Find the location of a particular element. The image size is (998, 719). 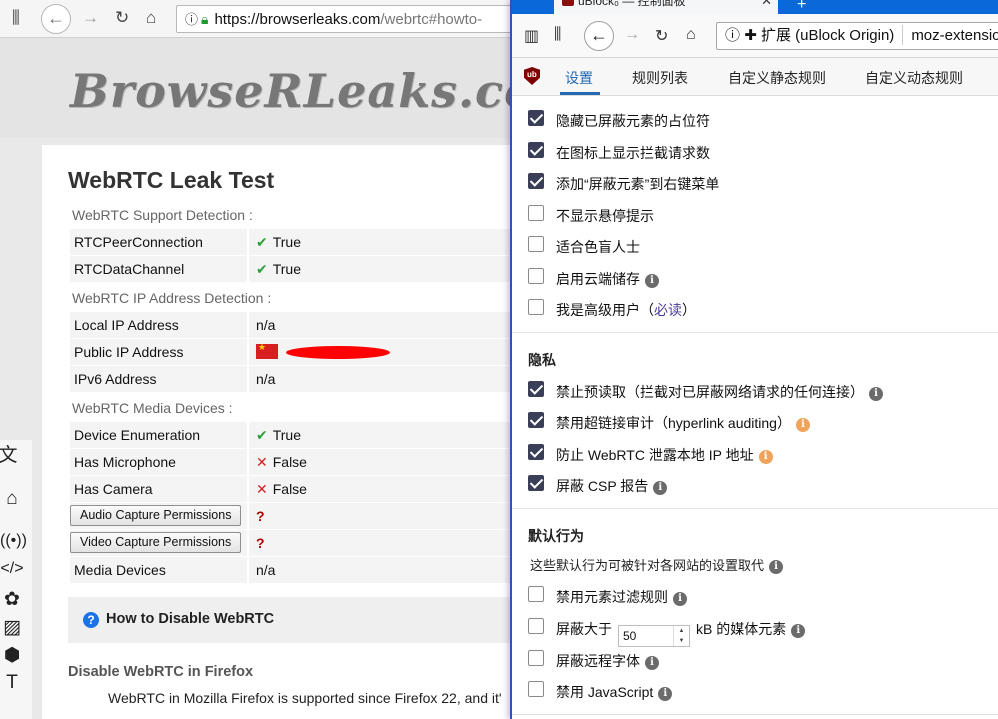

active-tab-underline is located at coordinates (580, 93).